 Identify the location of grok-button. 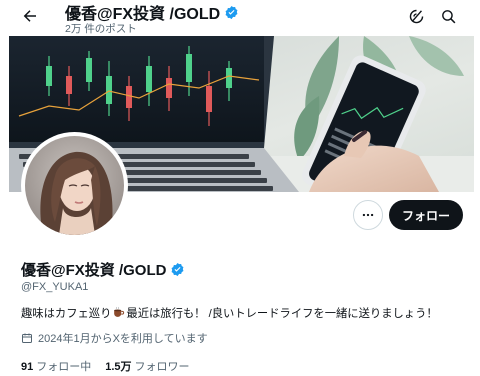
(416, 16).